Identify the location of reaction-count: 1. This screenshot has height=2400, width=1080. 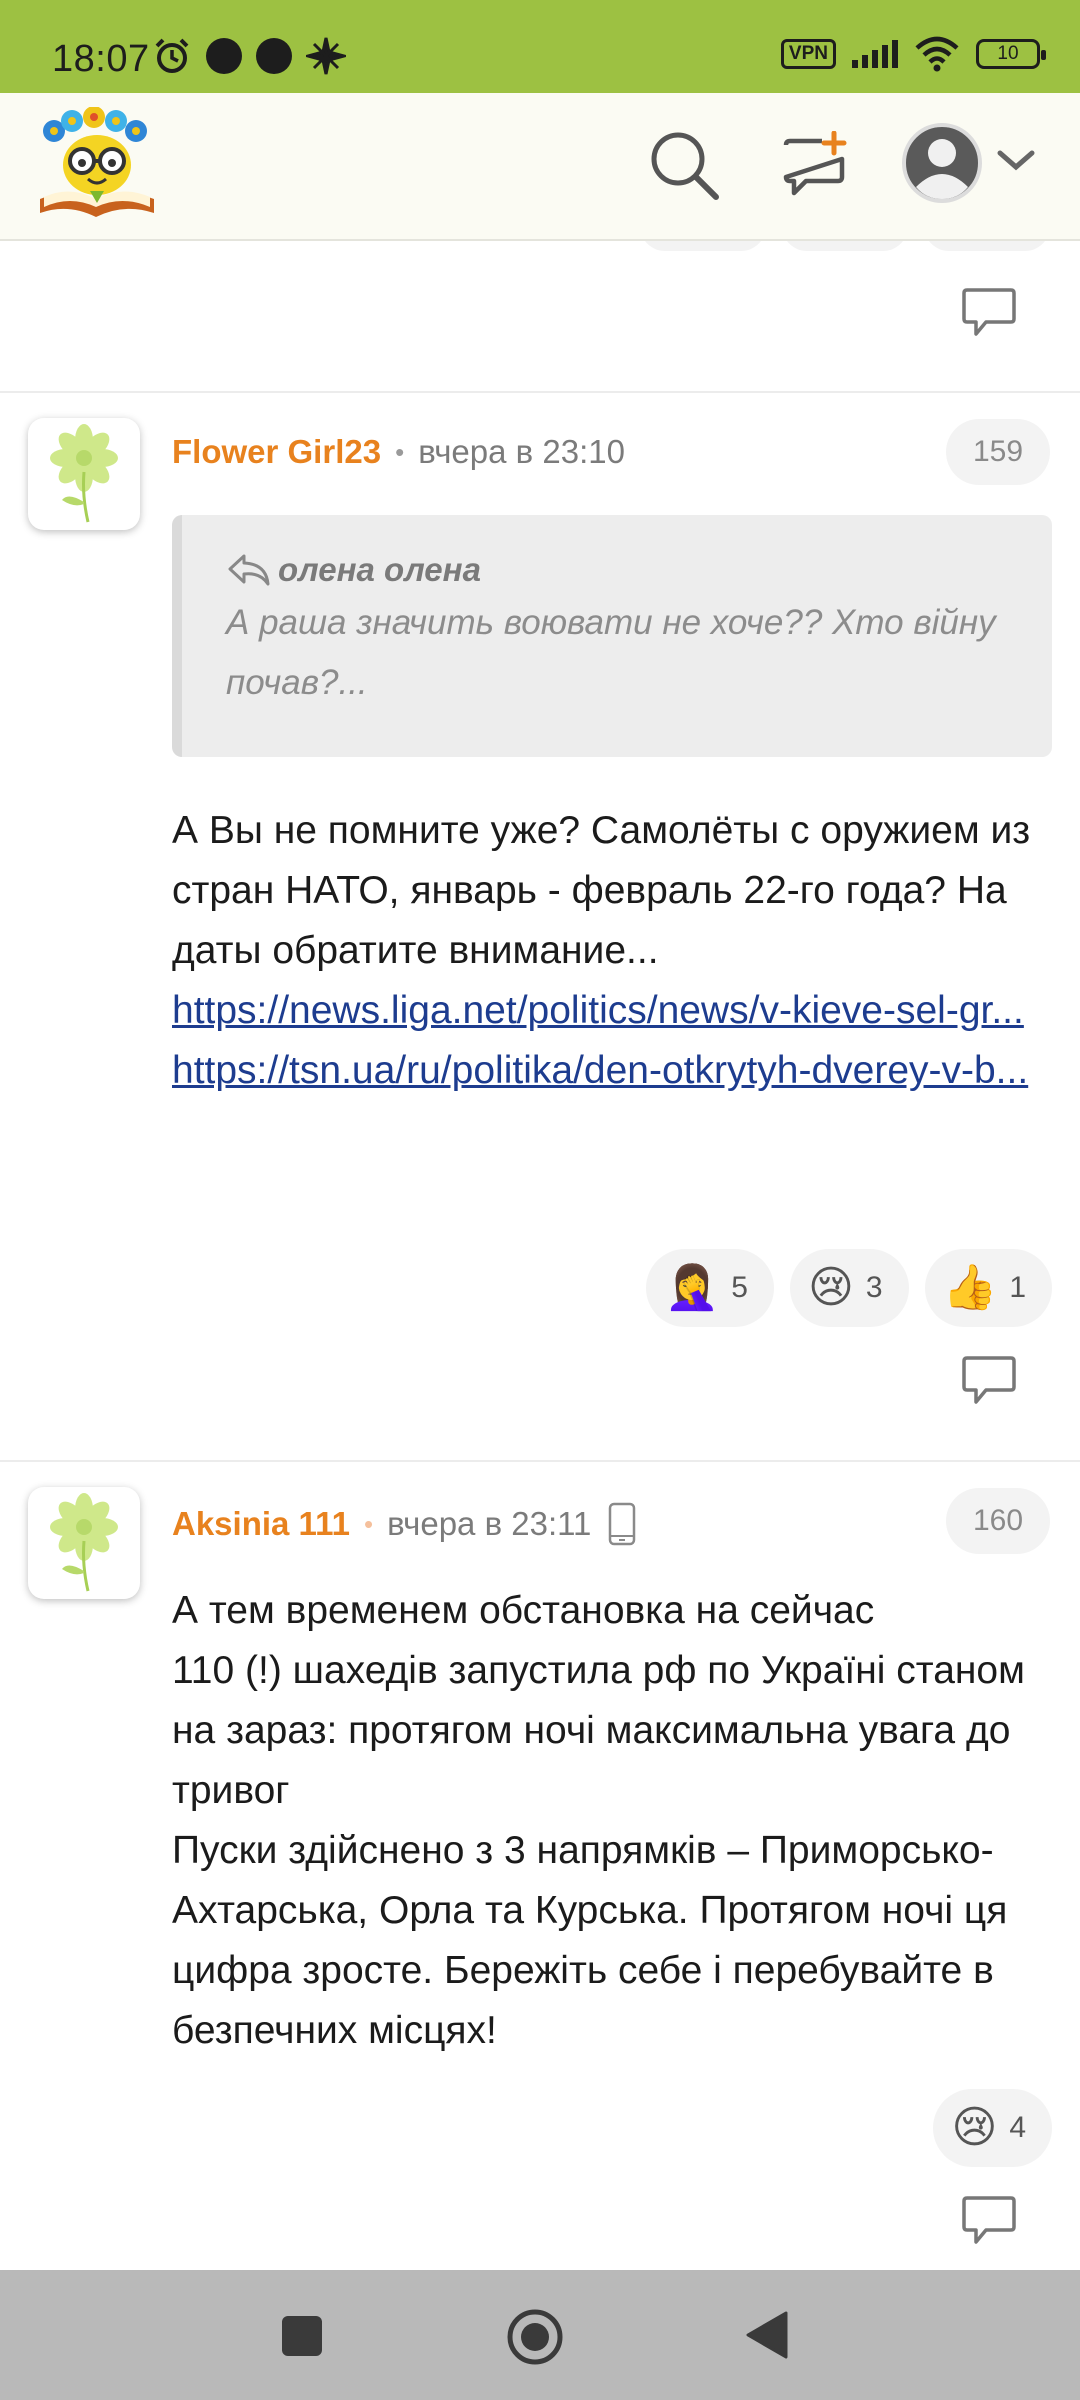
(1017, 1287).